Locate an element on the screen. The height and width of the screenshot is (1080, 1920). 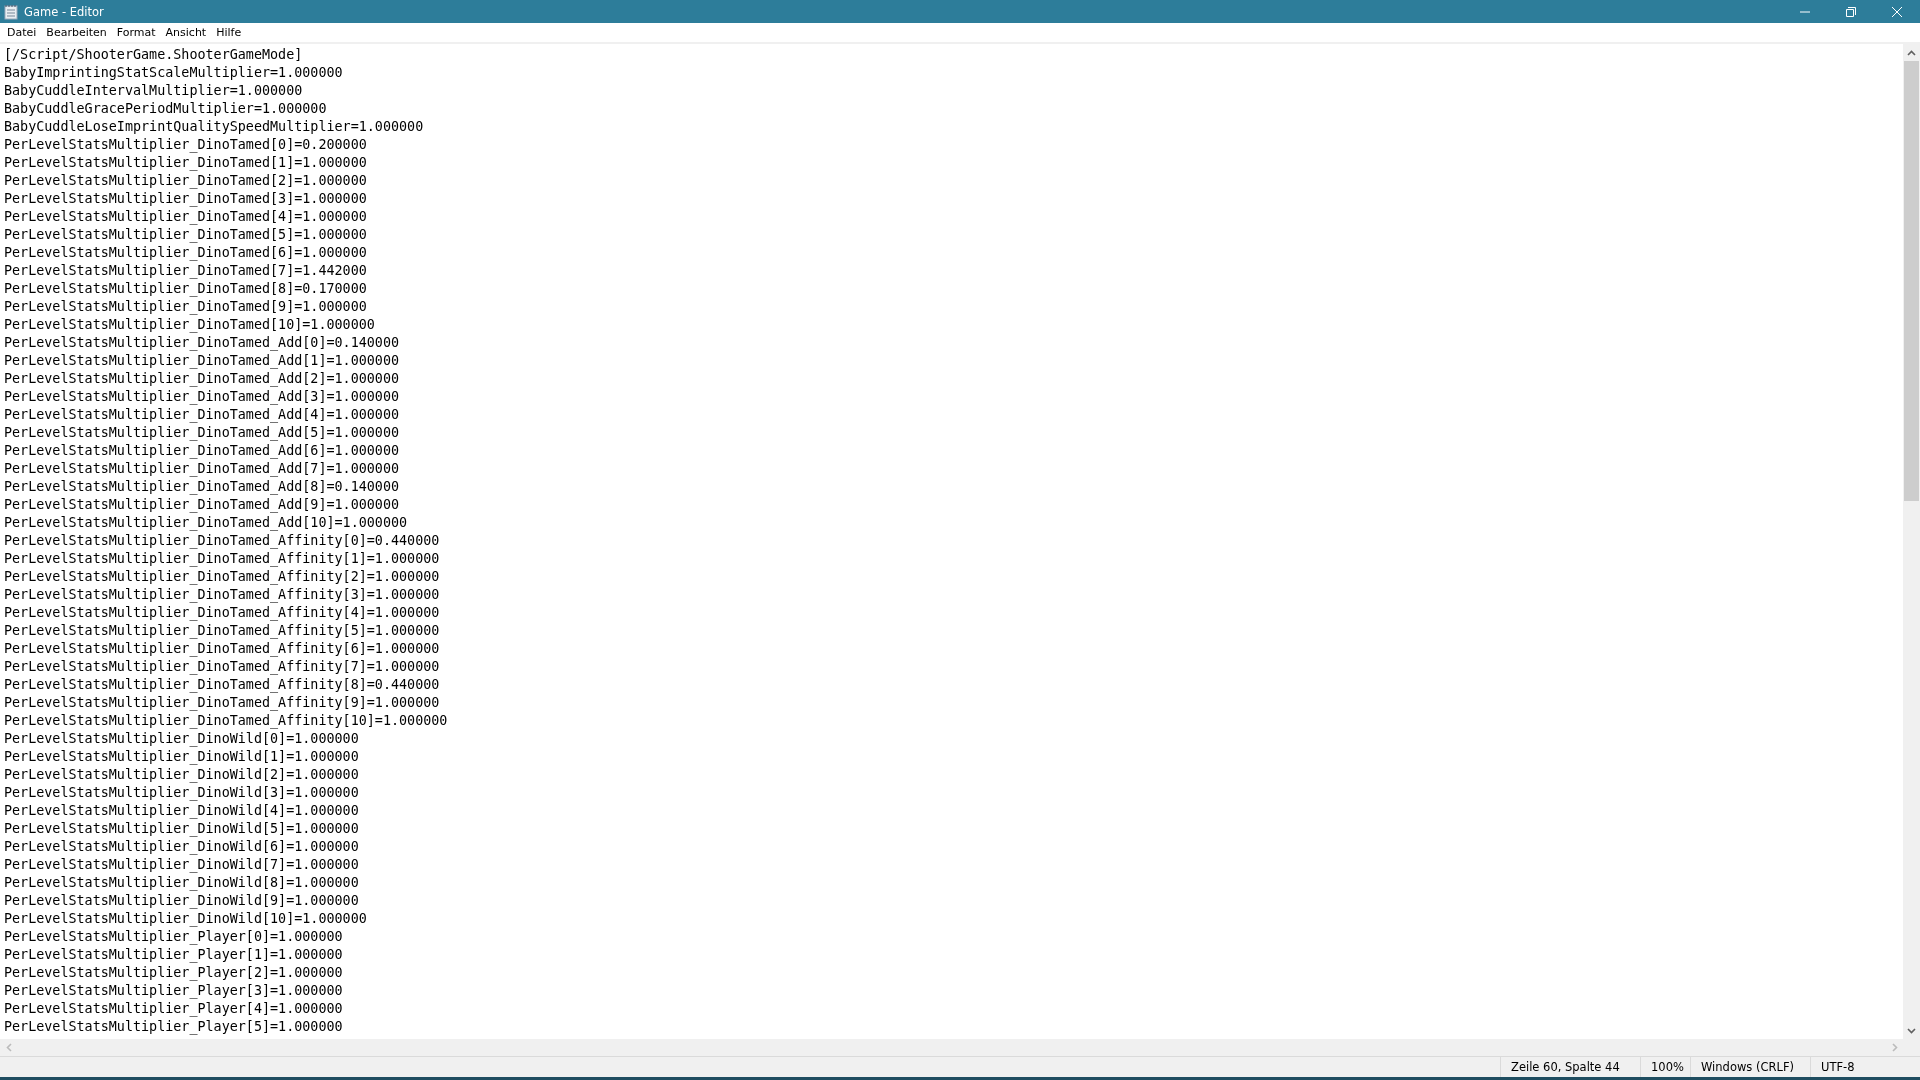
text-line: PerLevelStatsMultiplier_Player[2]=1.000000 is located at coordinates (174, 973).